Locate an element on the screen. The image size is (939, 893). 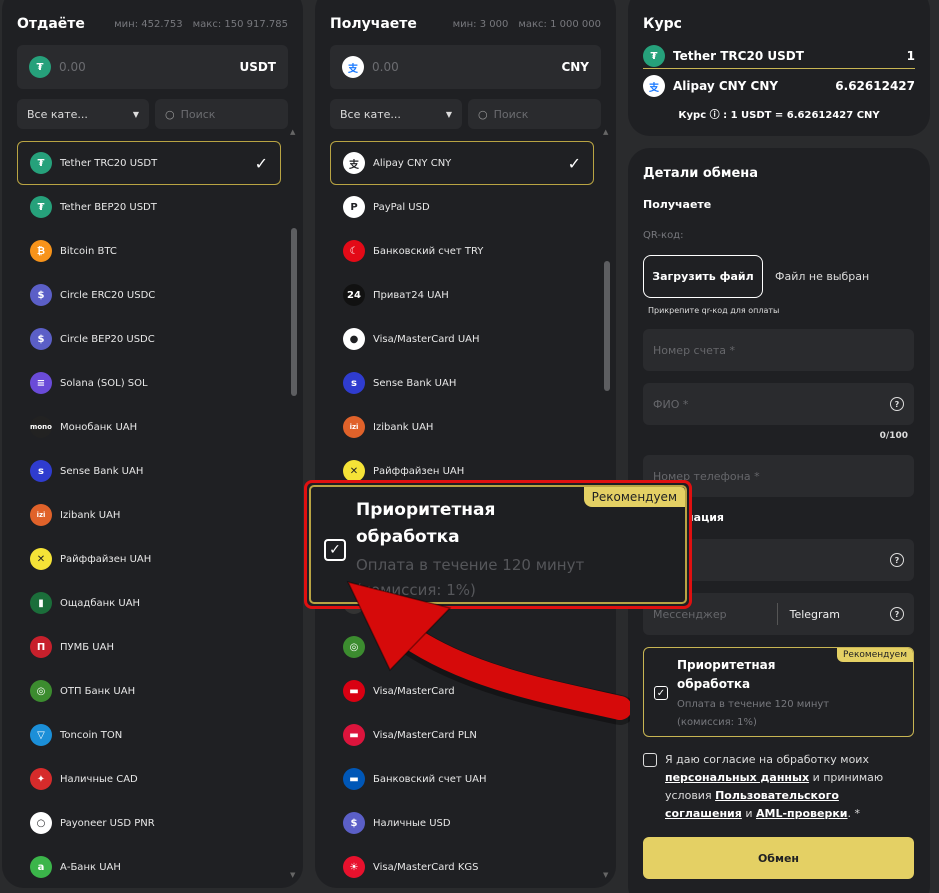
list-item-label: ОТП Банк UAH is located at coordinates (98, 691).